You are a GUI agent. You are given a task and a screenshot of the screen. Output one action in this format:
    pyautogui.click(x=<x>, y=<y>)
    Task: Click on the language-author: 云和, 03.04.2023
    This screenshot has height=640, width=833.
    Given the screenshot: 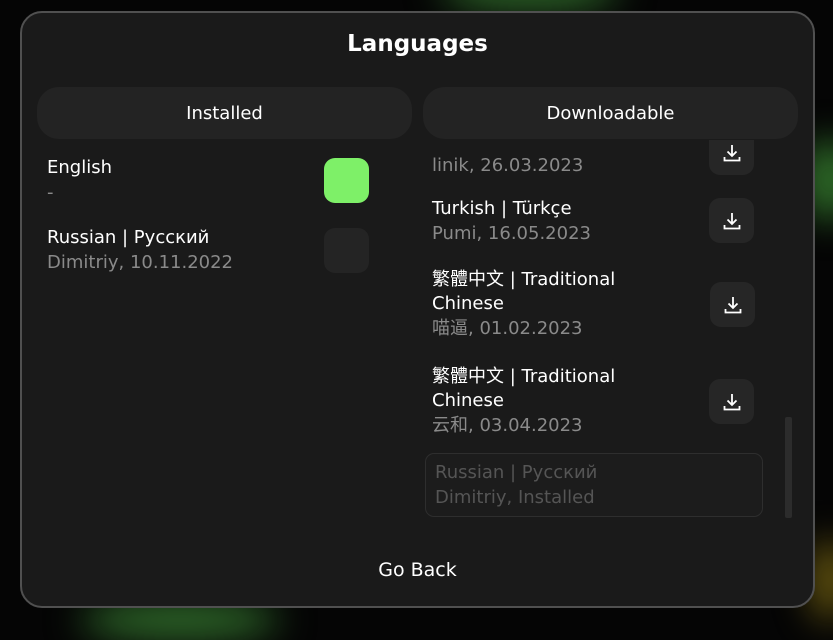 What is the action you would take?
    pyautogui.click(x=507, y=425)
    